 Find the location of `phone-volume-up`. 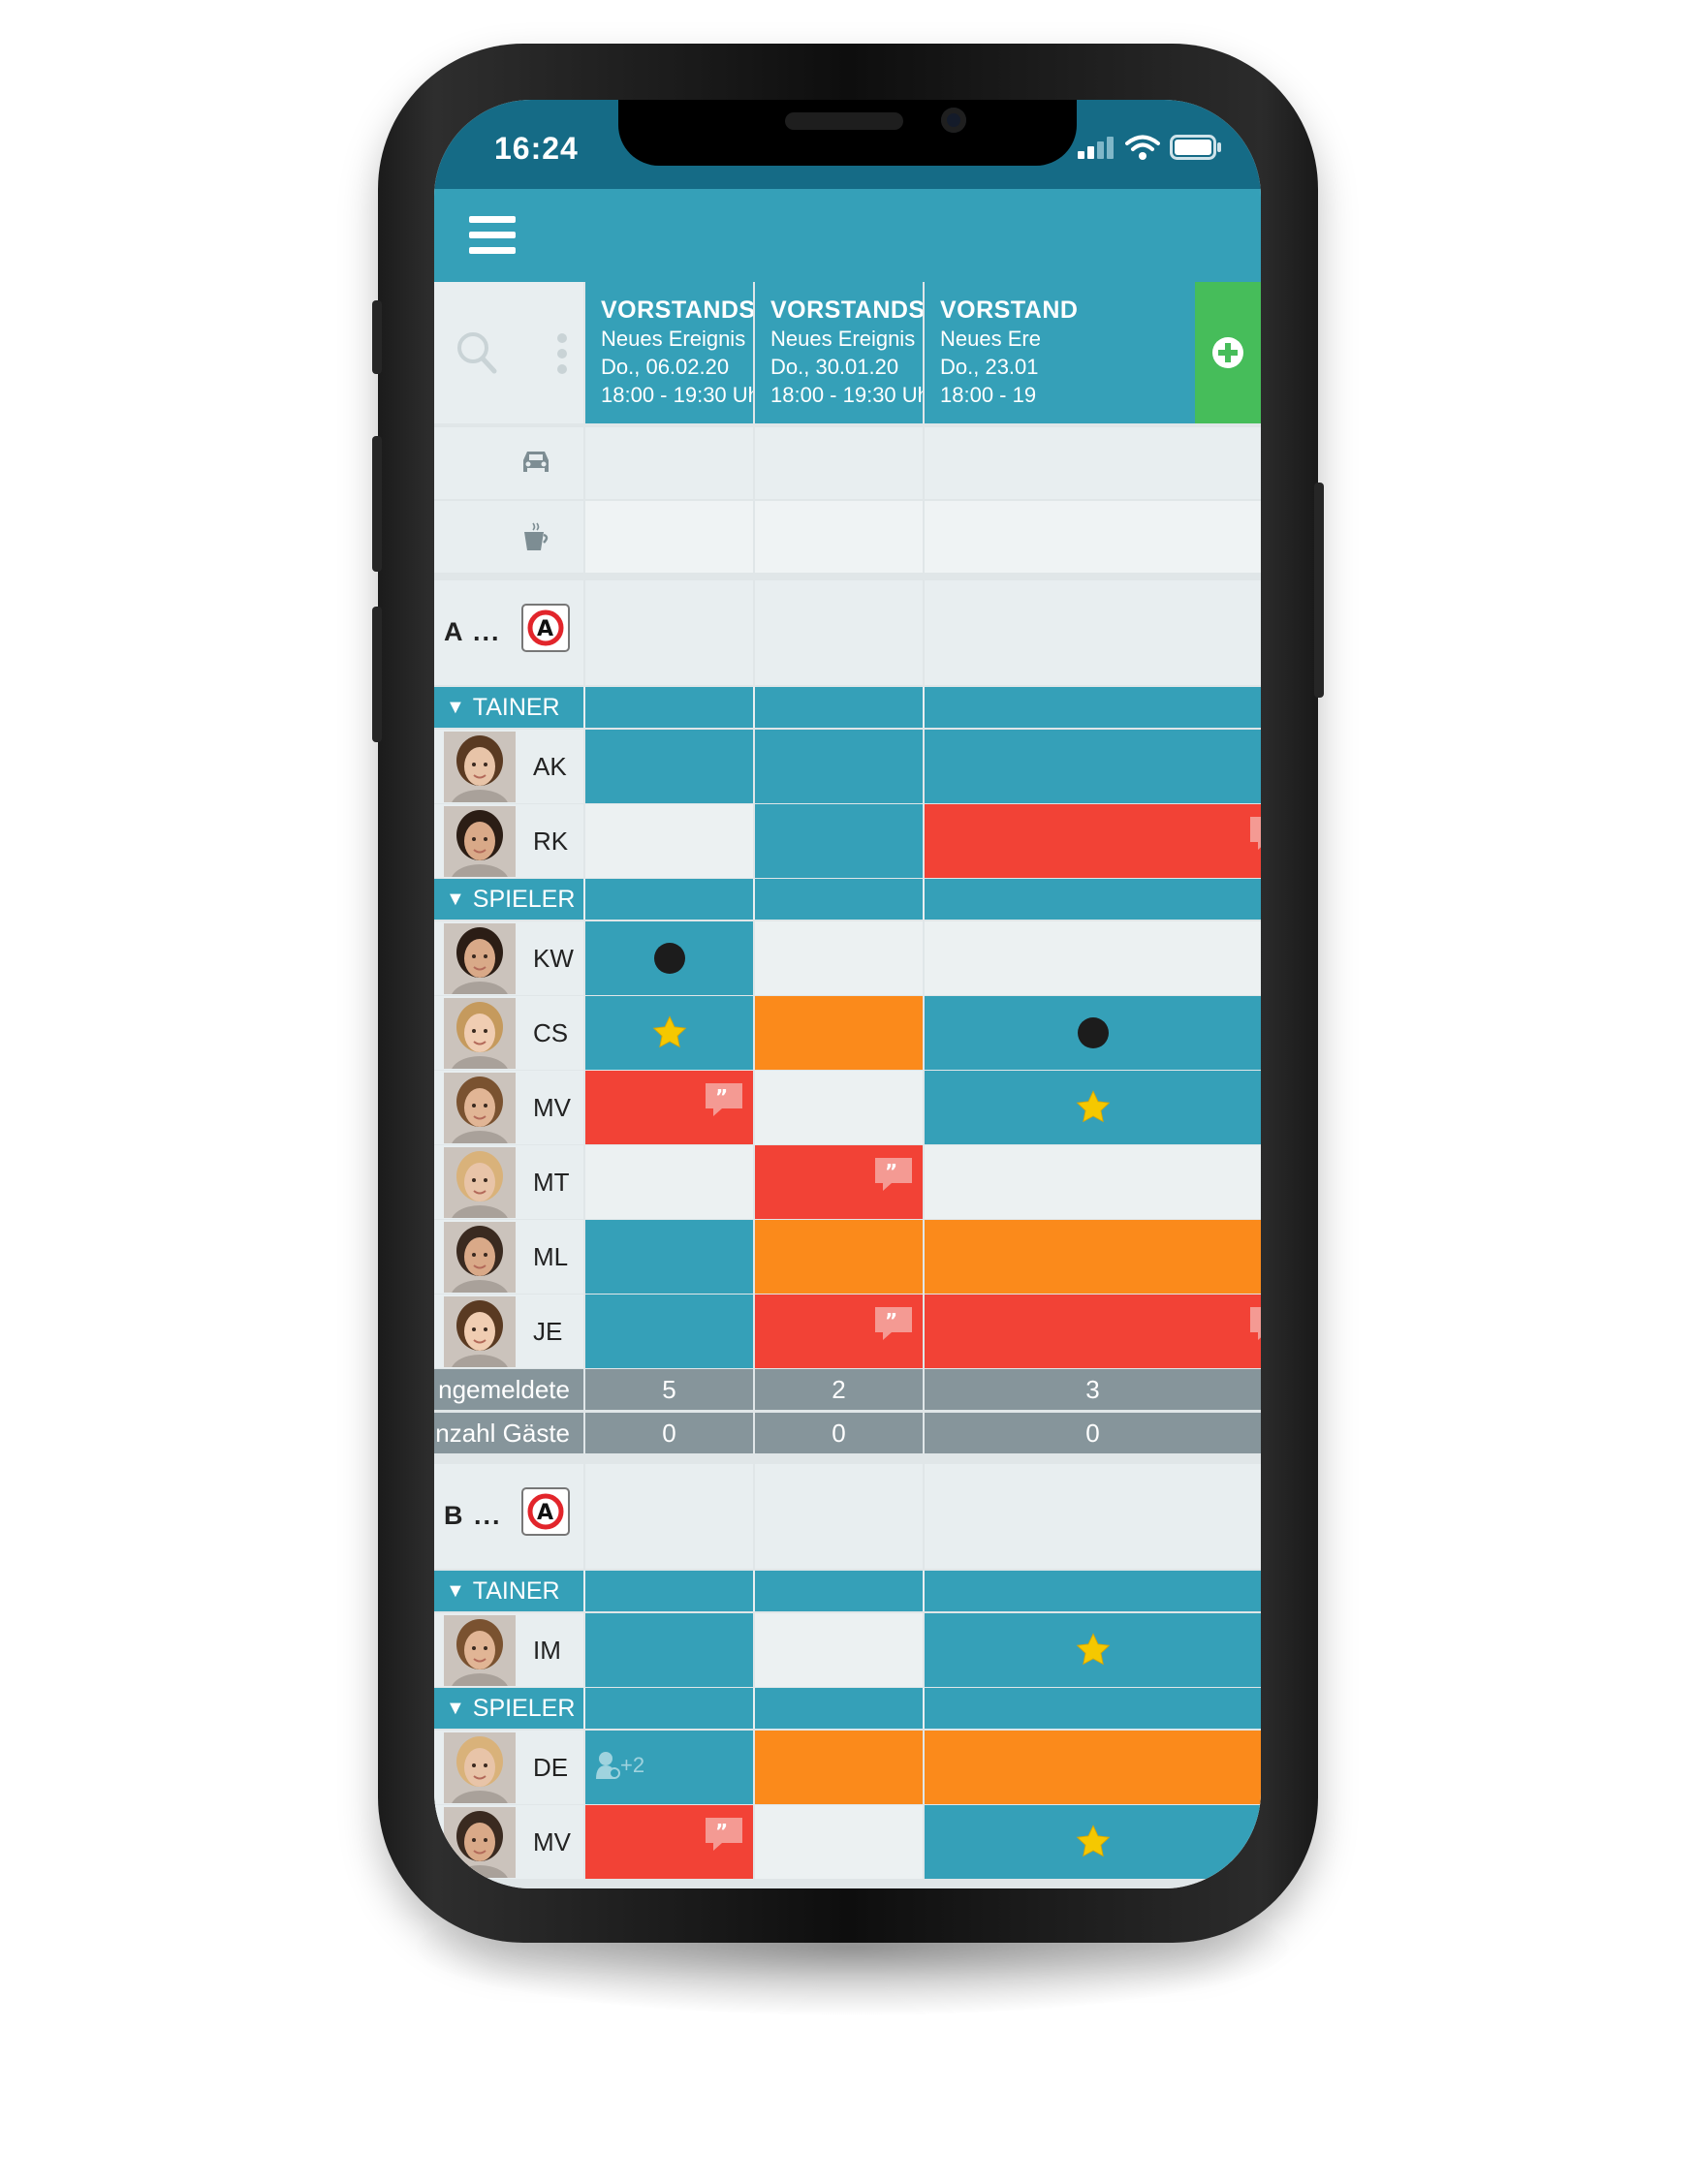

phone-volume-up is located at coordinates (377, 504).